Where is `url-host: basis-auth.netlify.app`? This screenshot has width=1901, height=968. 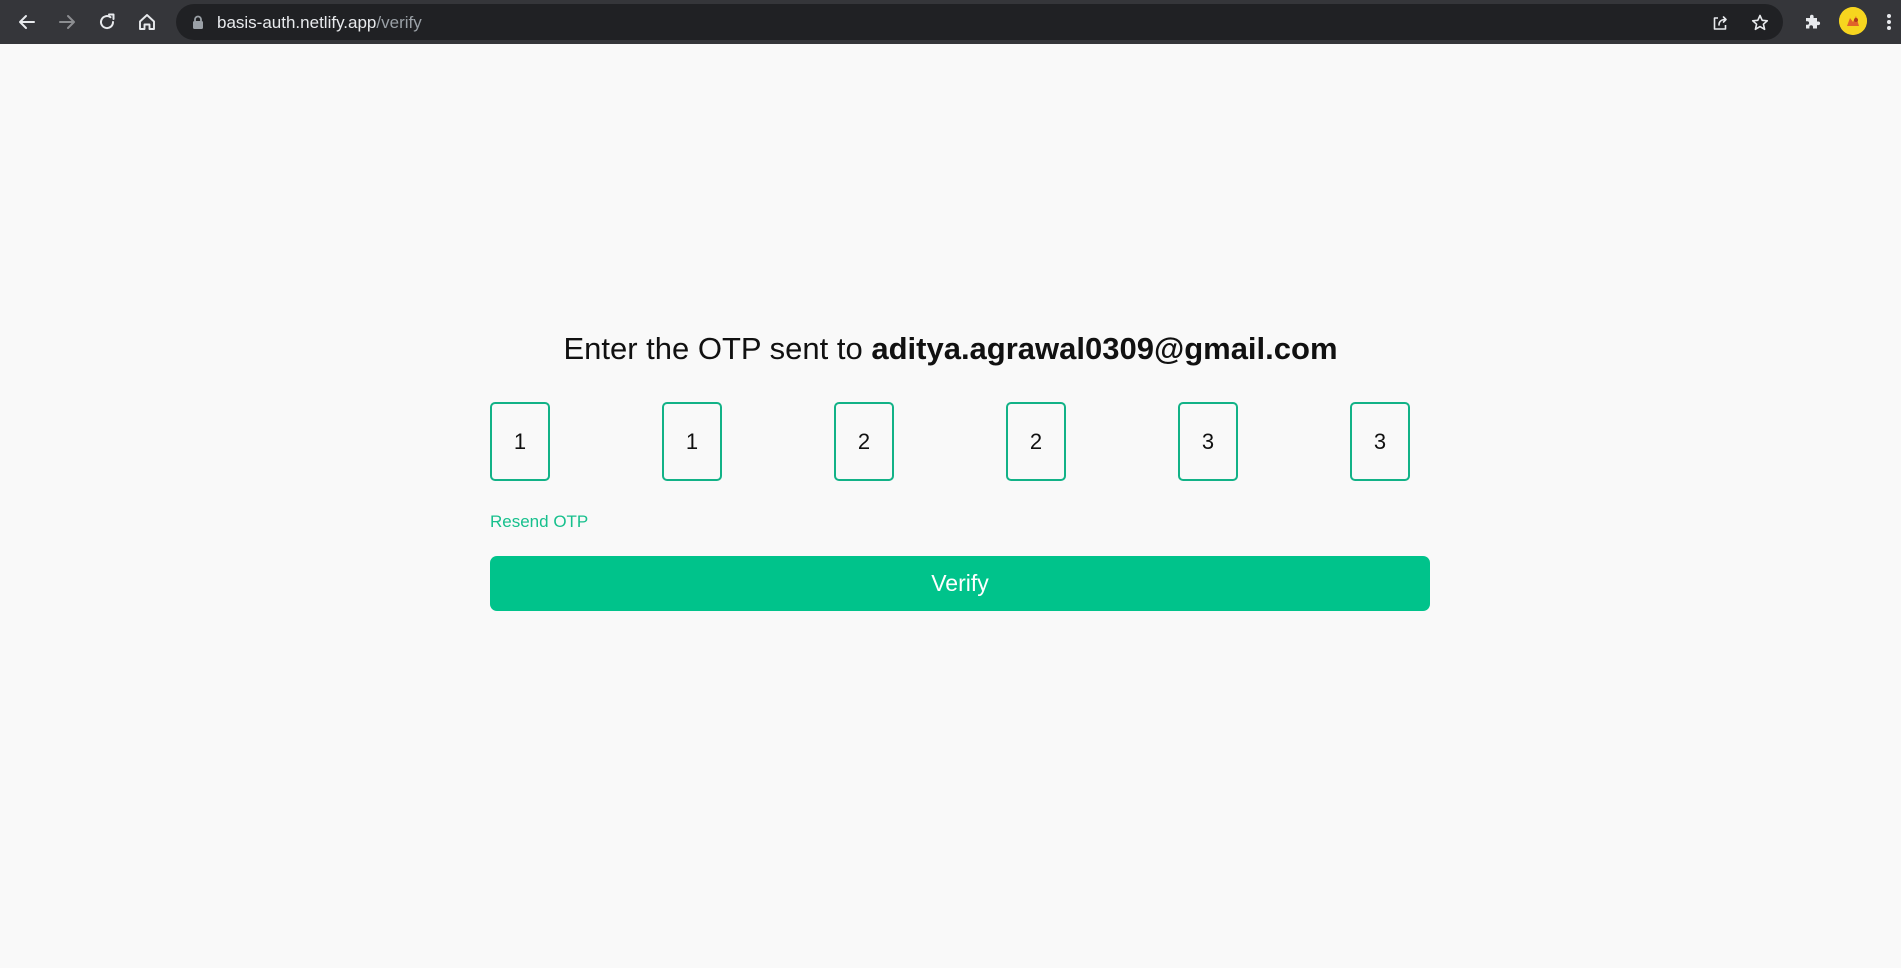 url-host: basis-auth.netlify.app is located at coordinates (297, 22).